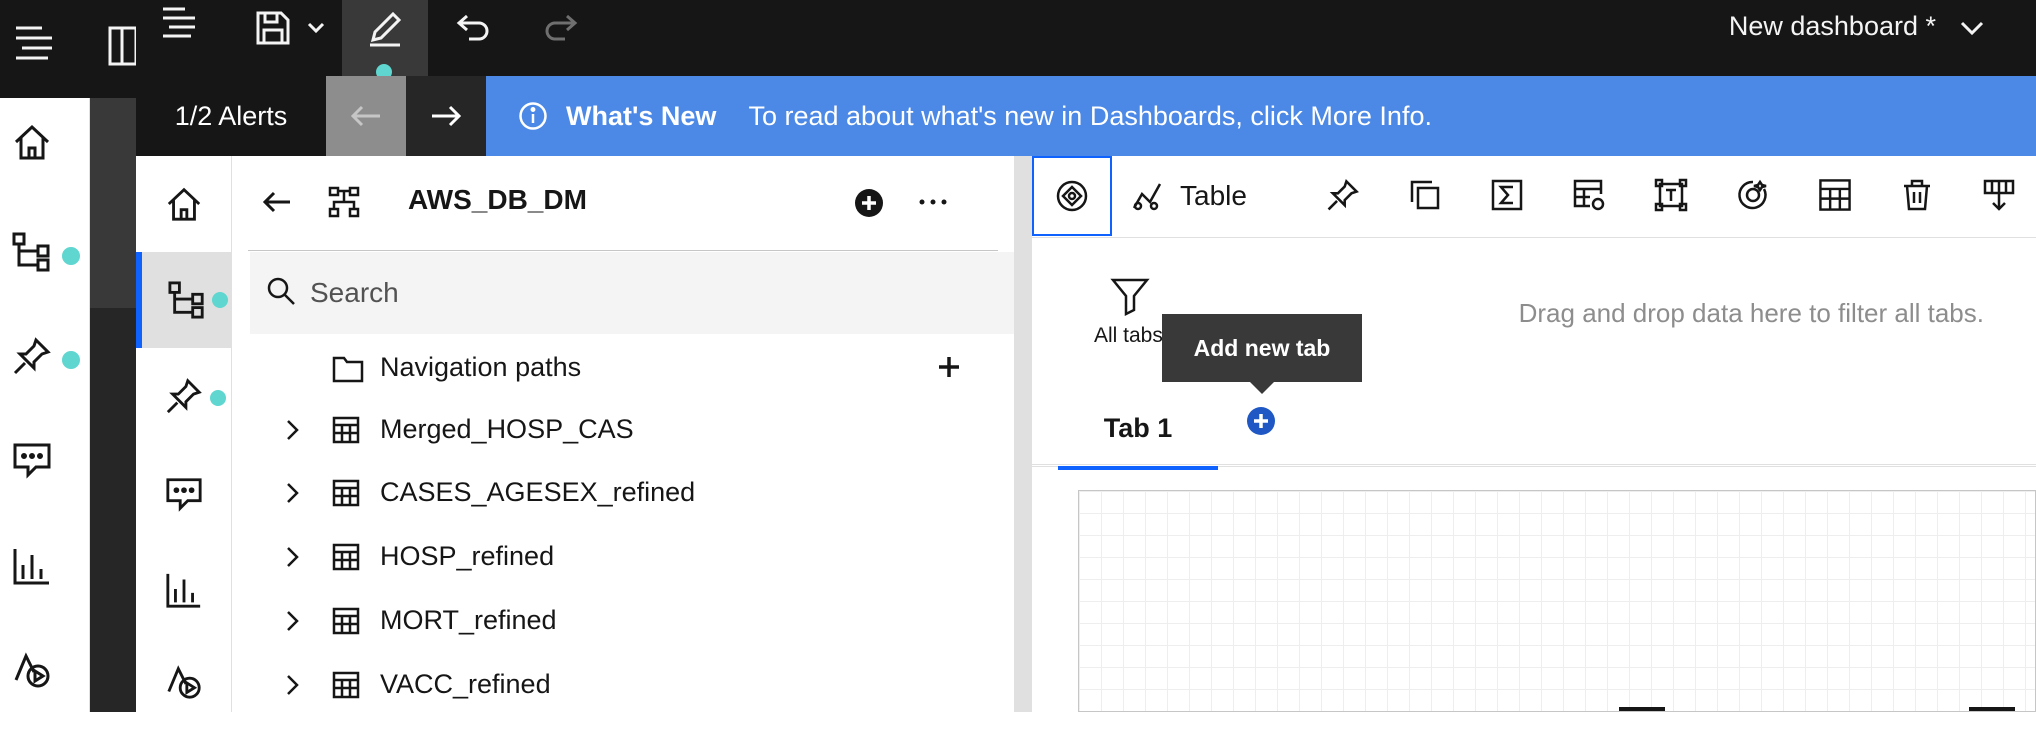 The image size is (2036, 730). Describe the element at coordinates (220, 300) in the screenshot. I see `data-sources-status-dot` at that location.